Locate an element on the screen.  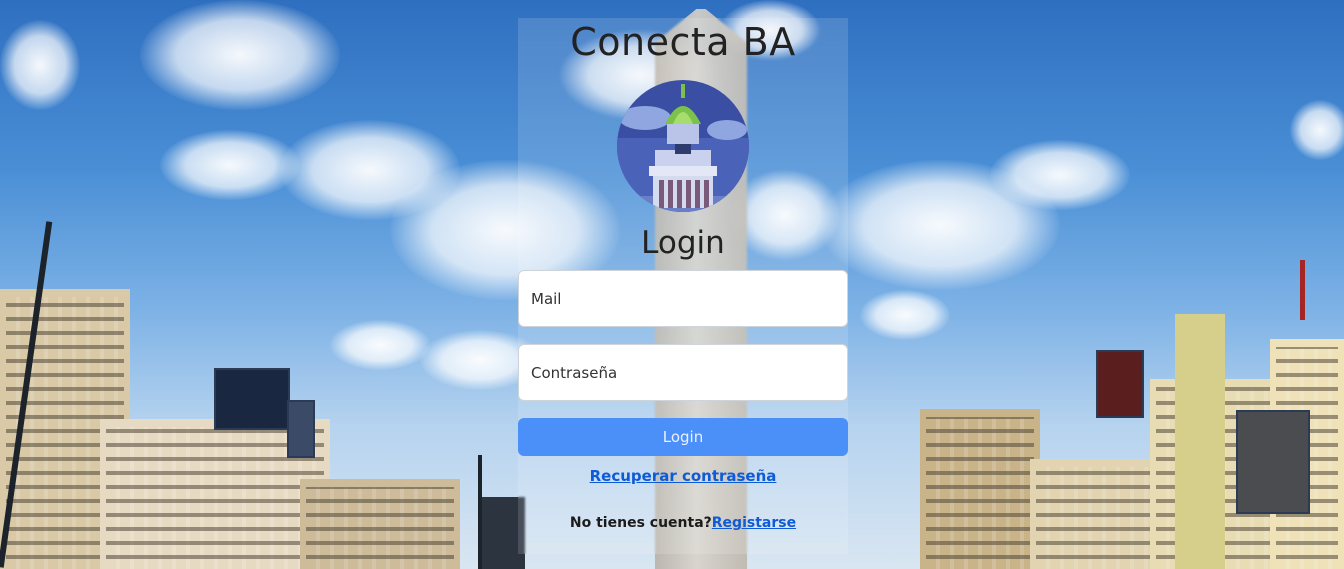
signup-row: No tienes cuenta?Registarse is located at coordinates (683, 523).